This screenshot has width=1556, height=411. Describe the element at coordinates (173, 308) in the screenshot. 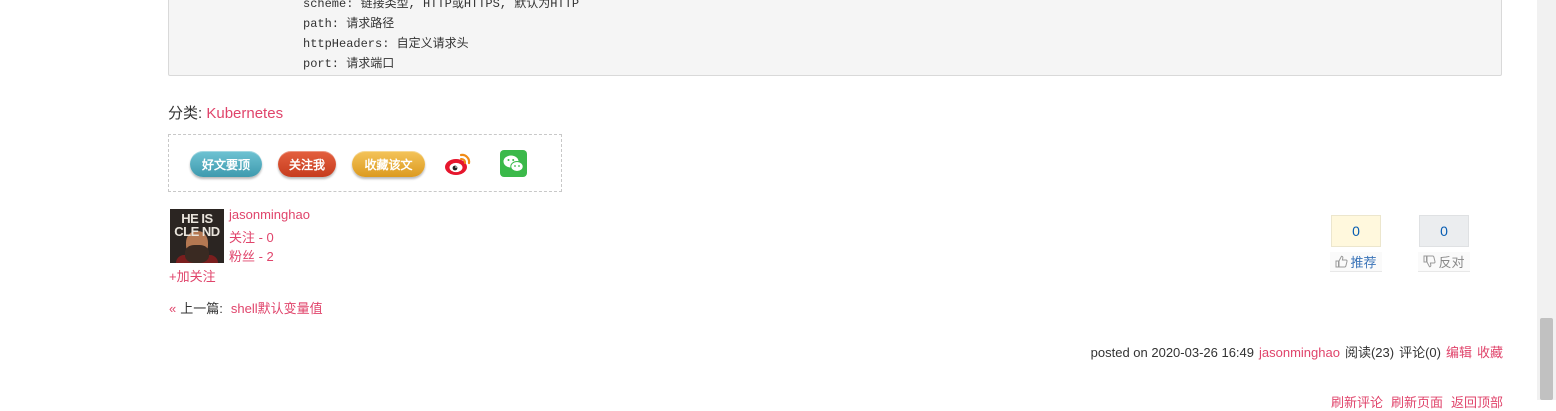

I see `prev-arrow-icon: «` at that location.